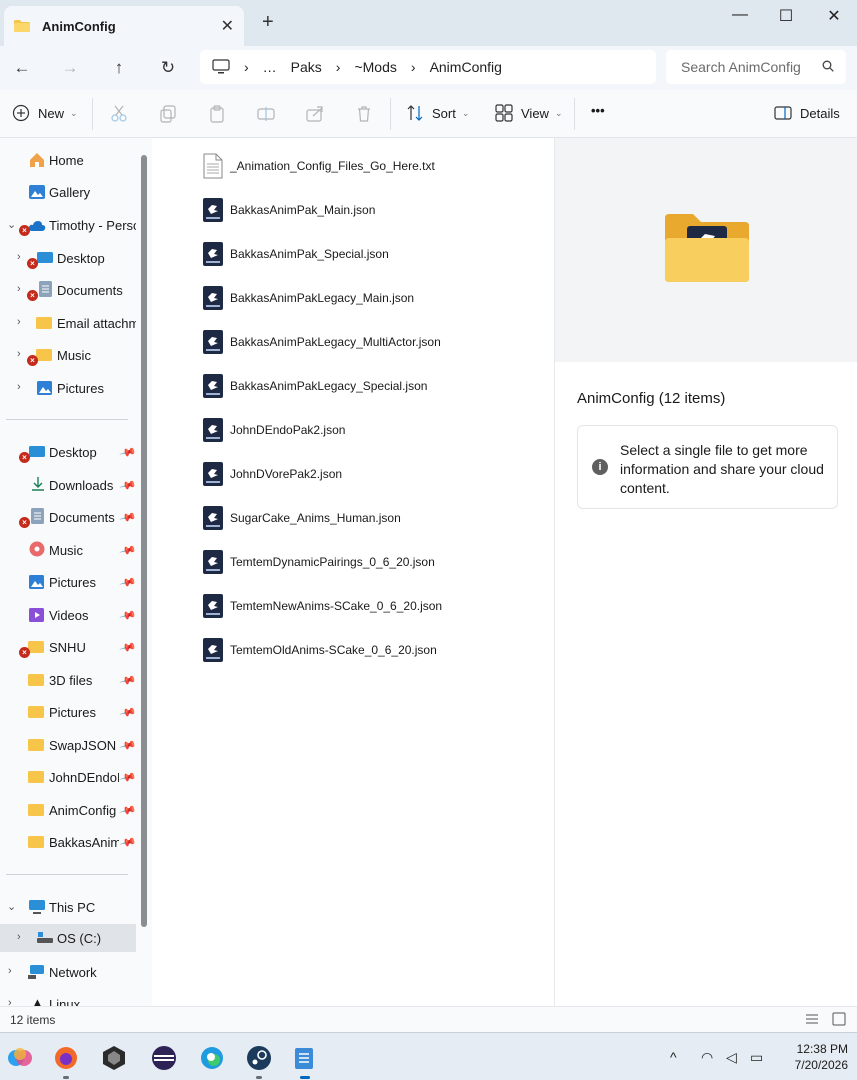  What do you see at coordinates (68, 388) in the screenshot?
I see `sidebar-item-od-pictures: › Pictures` at bounding box center [68, 388].